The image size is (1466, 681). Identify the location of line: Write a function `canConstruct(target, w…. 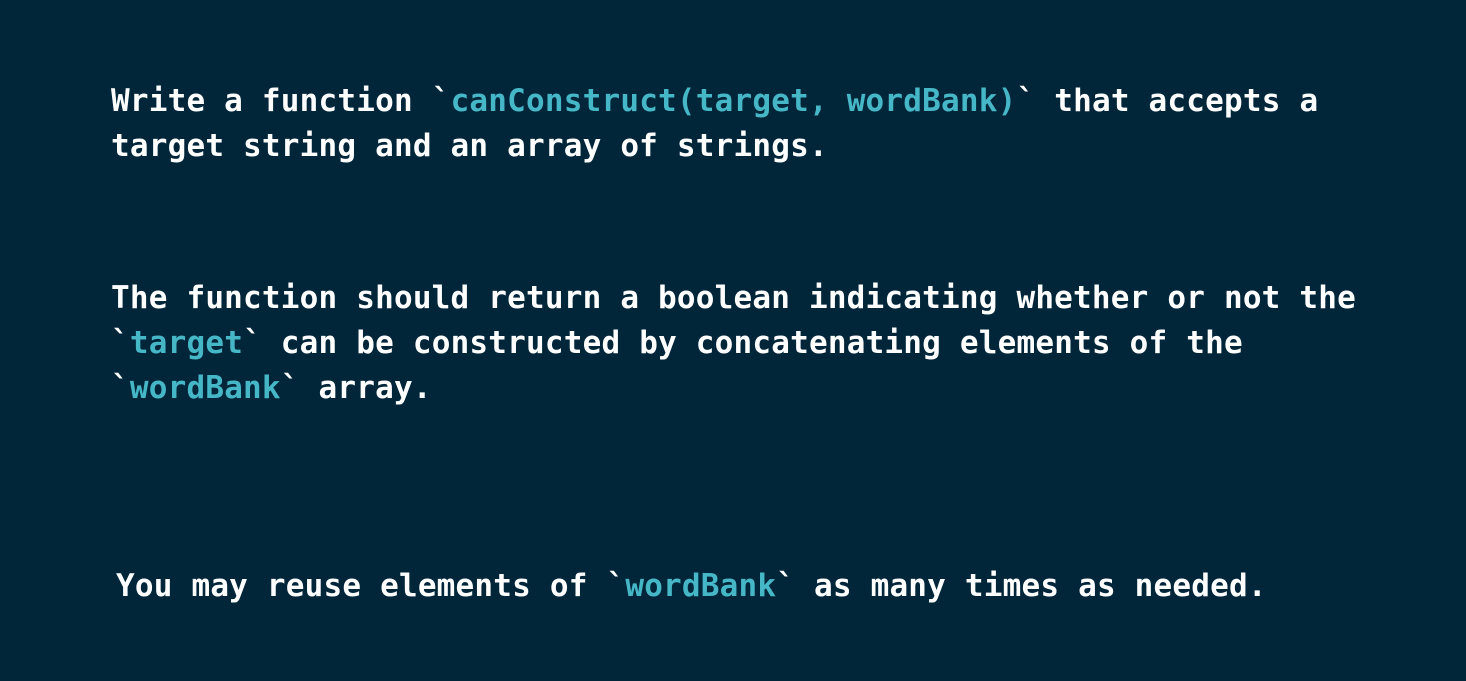
(714, 101).